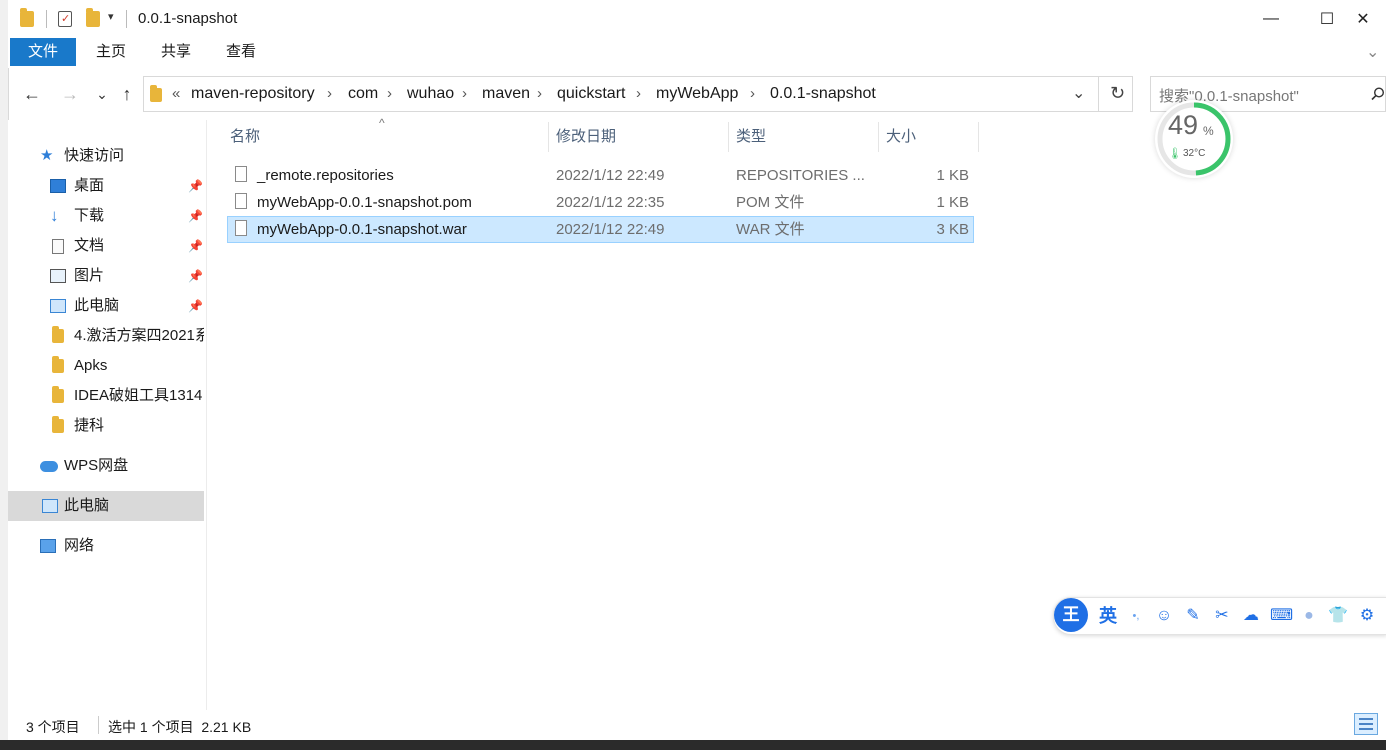 The image size is (1386, 750). What do you see at coordinates (1194, 153) in the screenshot?
I see `temperature: 32°C` at bounding box center [1194, 153].